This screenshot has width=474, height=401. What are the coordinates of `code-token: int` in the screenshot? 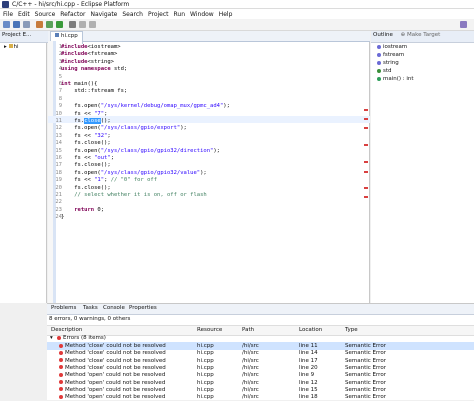 It's located at (66, 84).